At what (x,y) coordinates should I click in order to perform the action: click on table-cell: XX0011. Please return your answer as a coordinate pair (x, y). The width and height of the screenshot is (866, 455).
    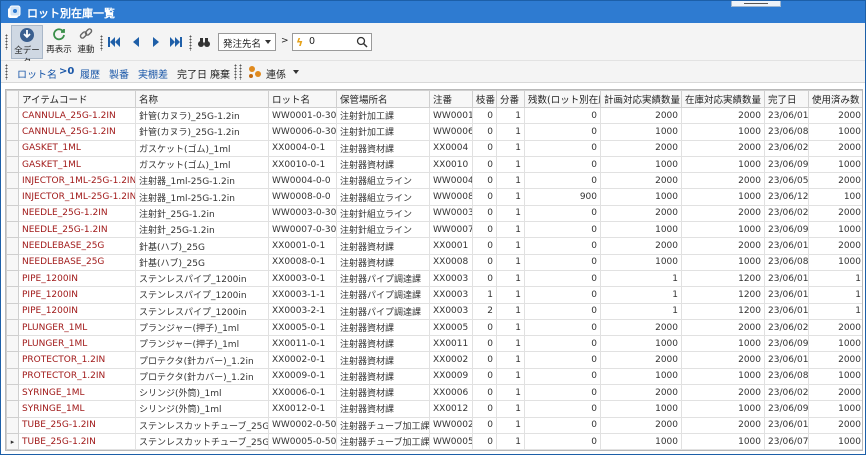
    Looking at the image, I should click on (451, 344).